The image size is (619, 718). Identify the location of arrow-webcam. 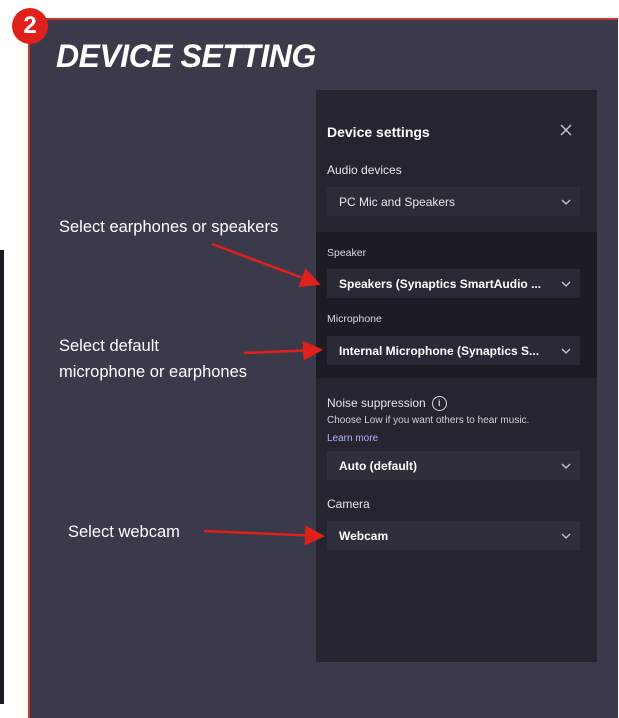
(264, 535).